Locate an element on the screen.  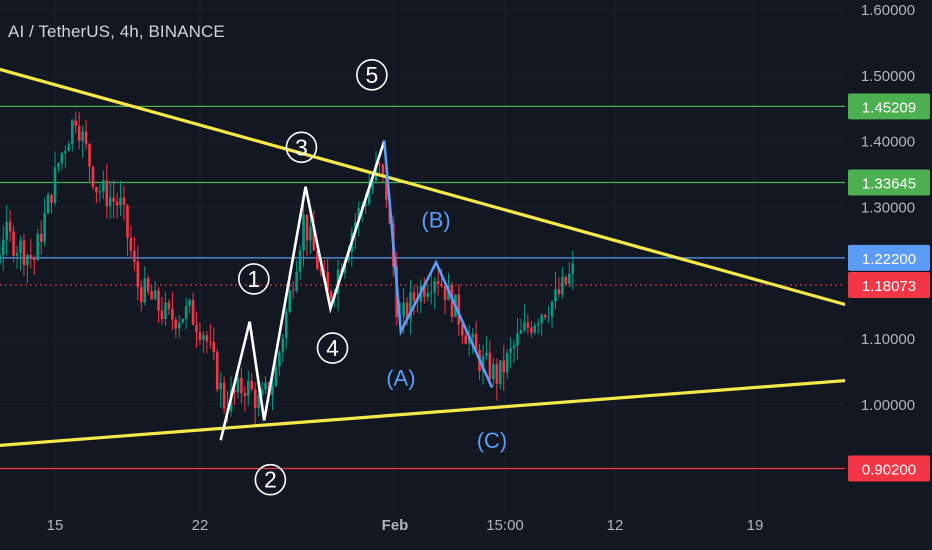
time-tick-label: 15:00 is located at coordinates (505, 525).